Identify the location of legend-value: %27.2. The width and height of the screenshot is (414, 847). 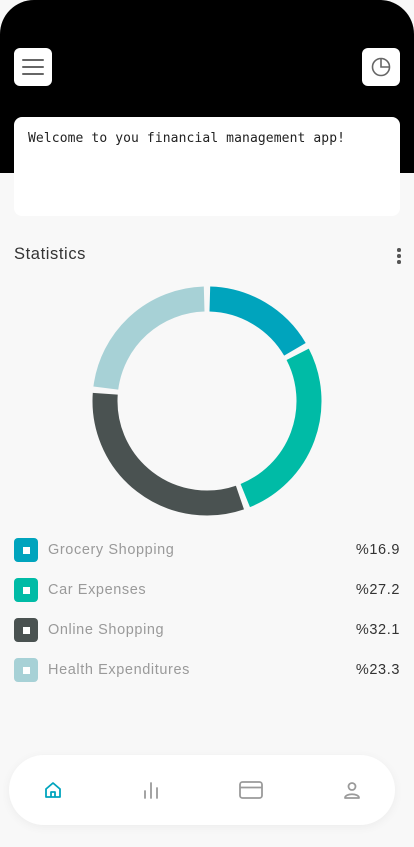
(377, 590).